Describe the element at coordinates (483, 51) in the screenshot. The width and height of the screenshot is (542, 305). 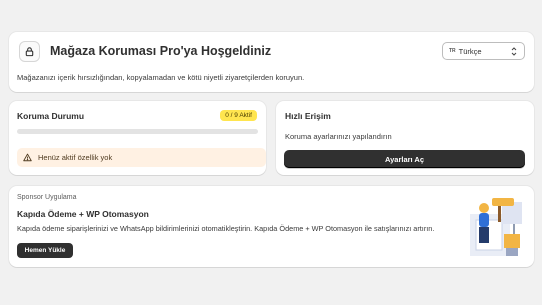
I see `language-select: TR Türkçe` at that location.